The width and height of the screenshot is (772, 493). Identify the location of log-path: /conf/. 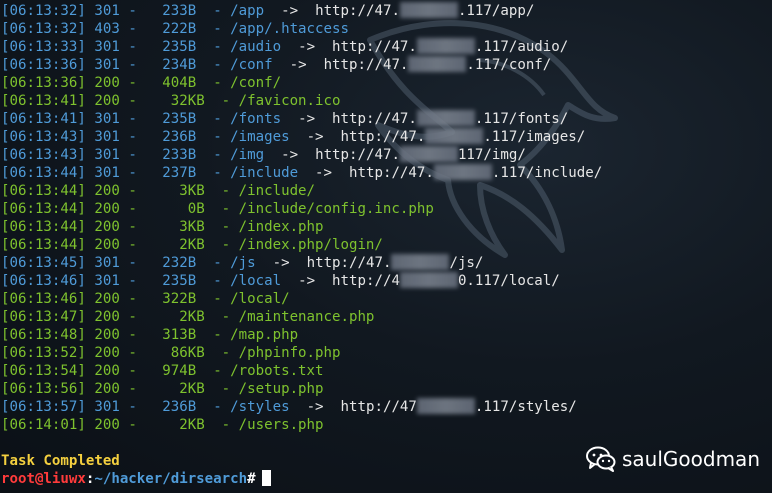
(256, 83).